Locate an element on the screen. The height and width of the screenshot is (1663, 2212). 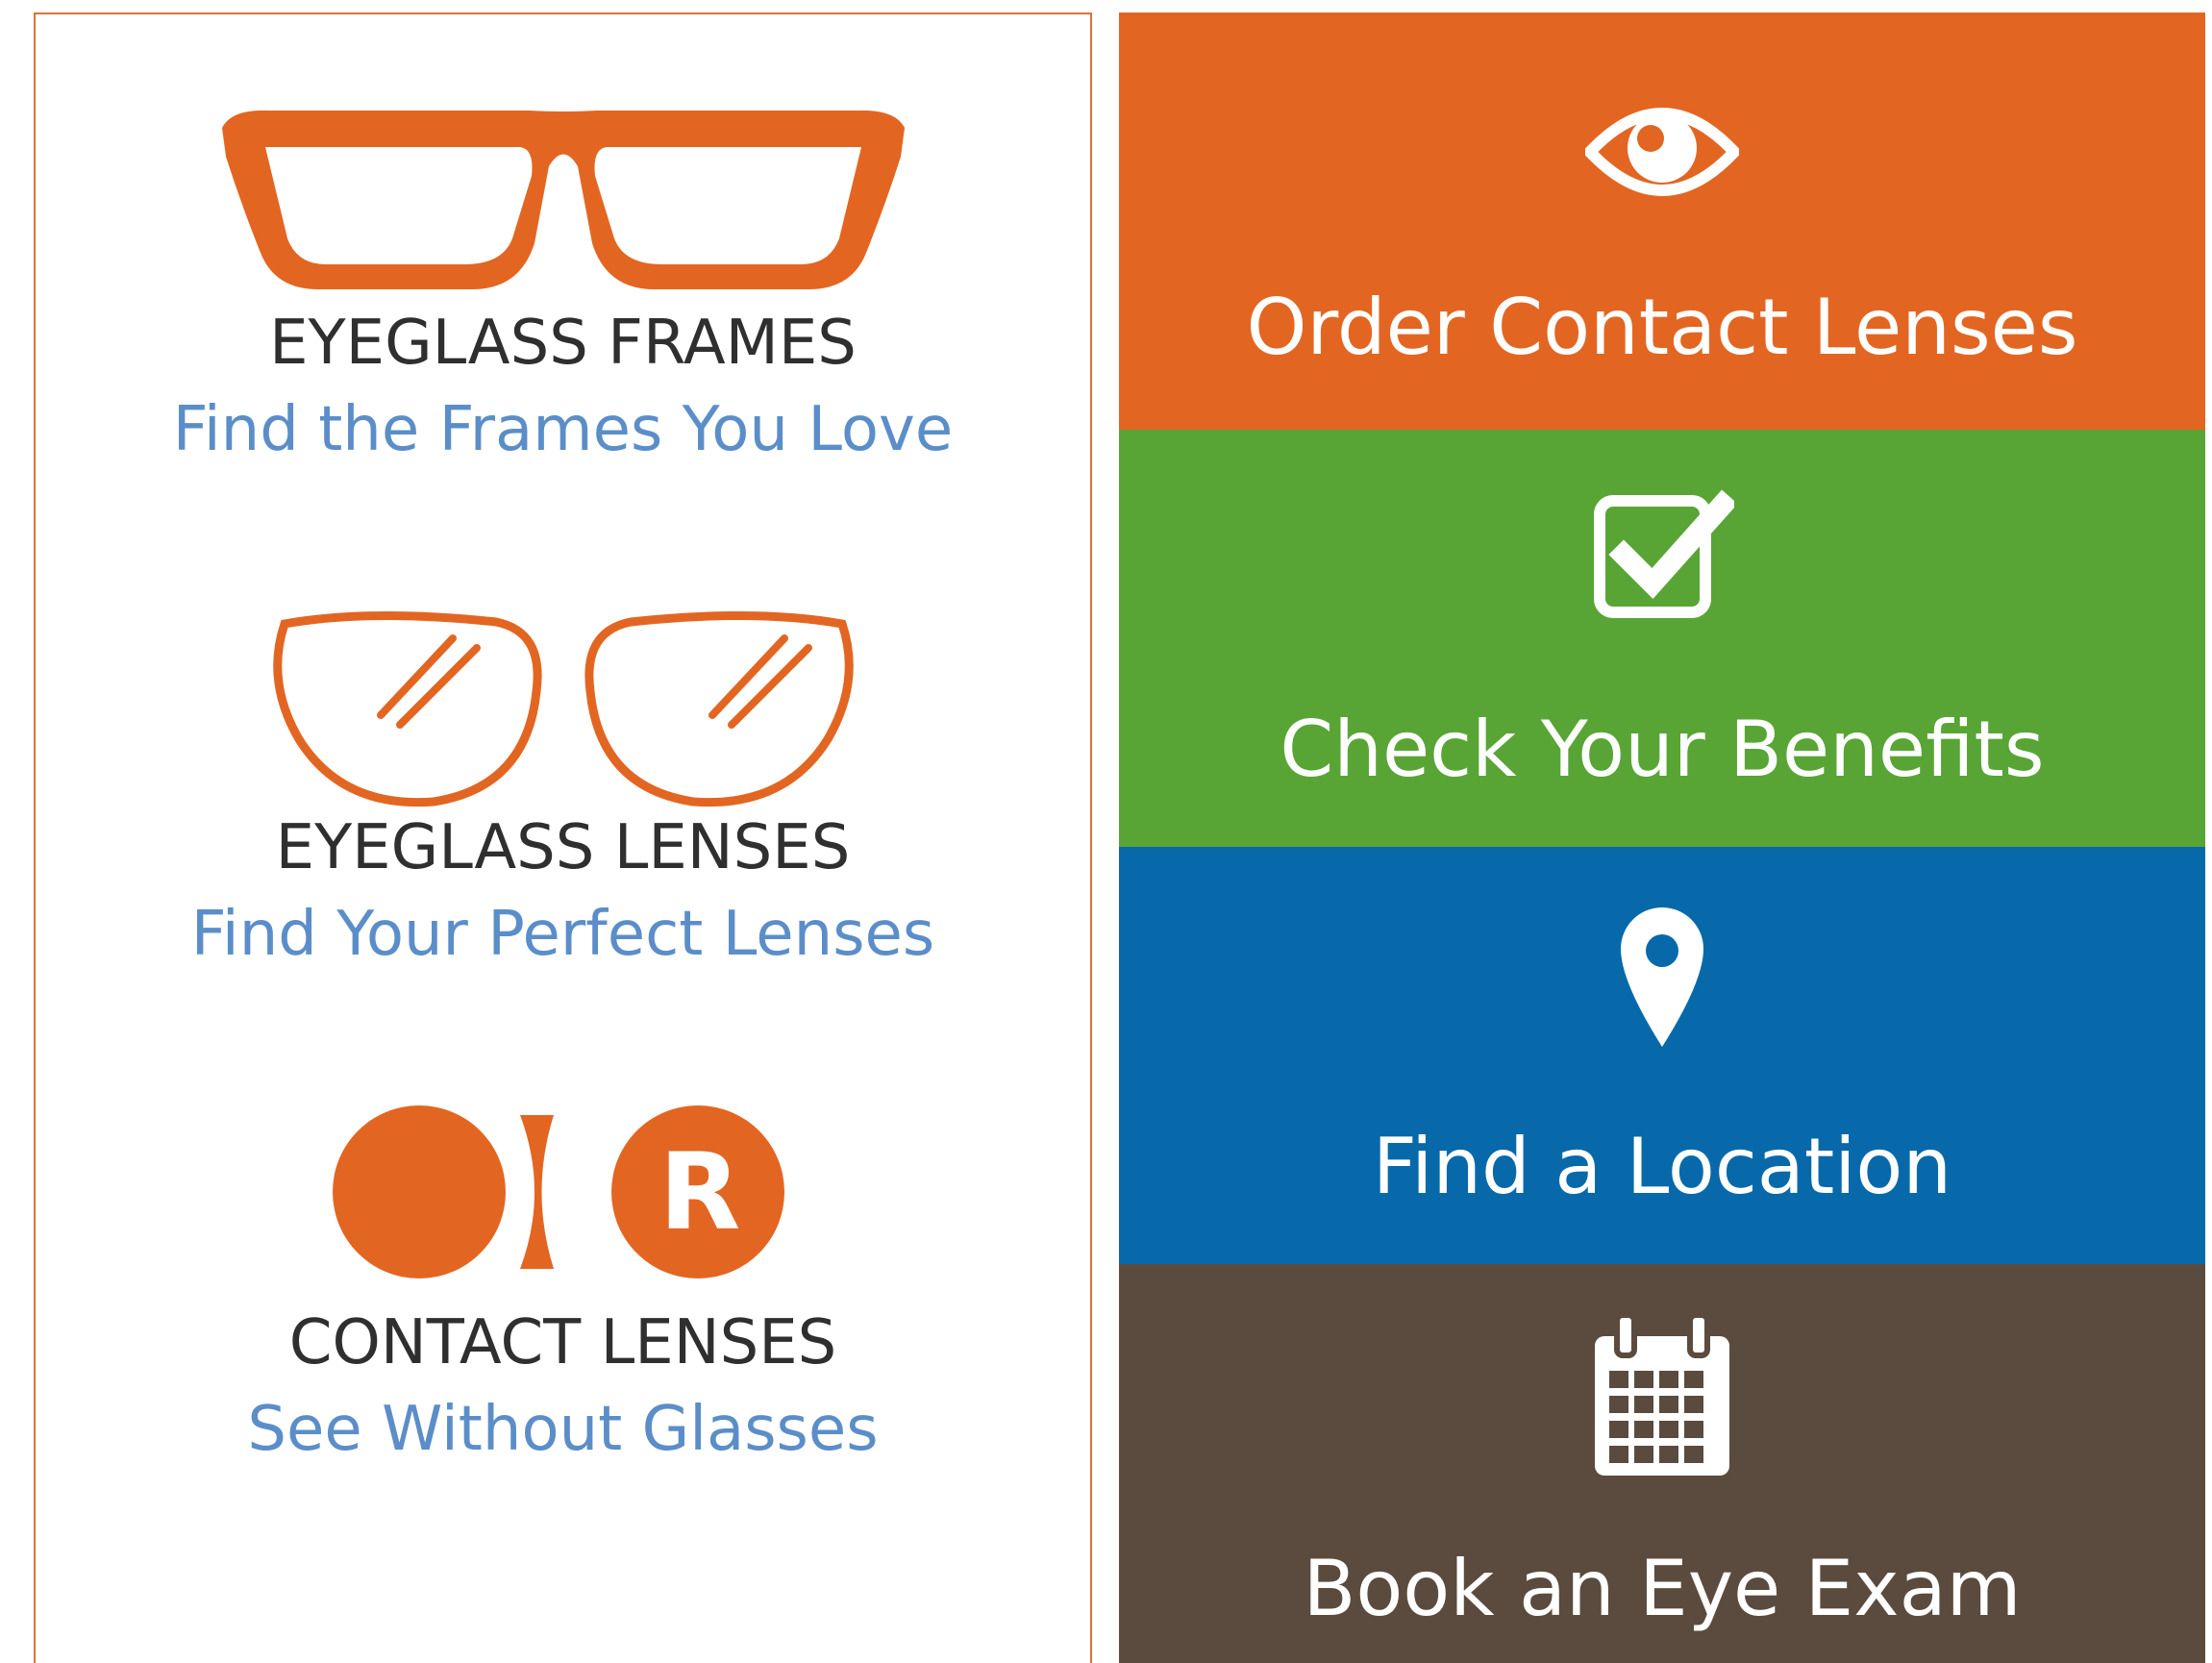
order-contact-lenses-button: Order Contact Lenses is located at coordinates (1662, 221).